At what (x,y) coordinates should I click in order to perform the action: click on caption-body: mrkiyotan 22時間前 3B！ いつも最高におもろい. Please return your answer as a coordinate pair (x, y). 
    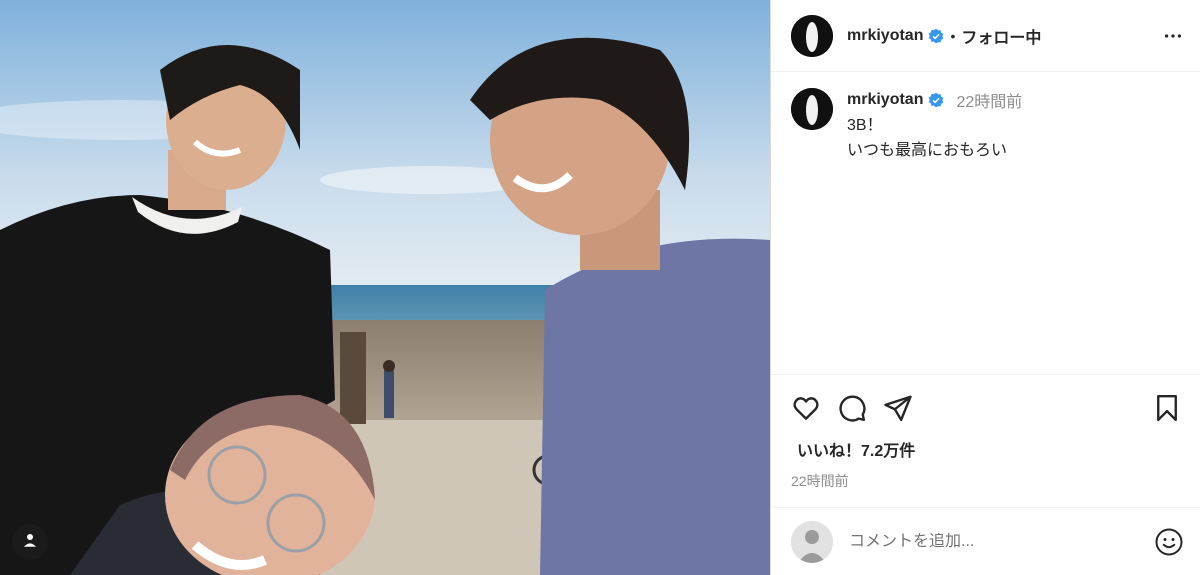
    Looking at the image, I should click on (934, 125).